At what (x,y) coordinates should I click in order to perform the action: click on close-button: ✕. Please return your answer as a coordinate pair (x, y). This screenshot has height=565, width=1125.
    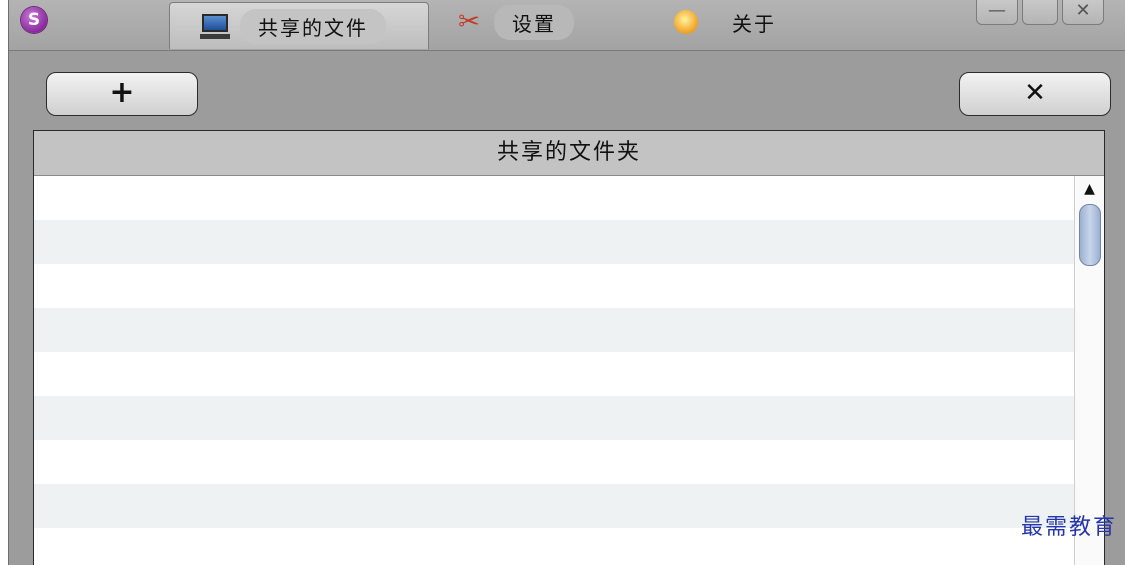
    Looking at the image, I should click on (1083, 12).